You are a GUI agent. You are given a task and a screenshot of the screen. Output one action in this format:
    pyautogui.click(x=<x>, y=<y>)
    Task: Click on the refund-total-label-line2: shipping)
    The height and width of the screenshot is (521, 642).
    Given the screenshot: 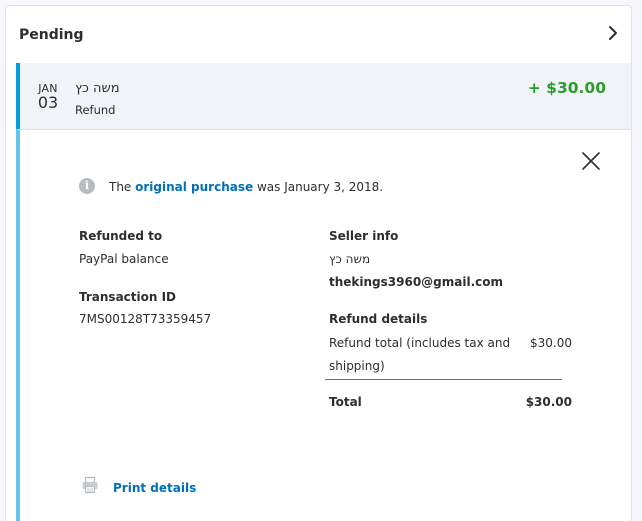 What is the action you would take?
    pyautogui.click(x=357, y=366)
    